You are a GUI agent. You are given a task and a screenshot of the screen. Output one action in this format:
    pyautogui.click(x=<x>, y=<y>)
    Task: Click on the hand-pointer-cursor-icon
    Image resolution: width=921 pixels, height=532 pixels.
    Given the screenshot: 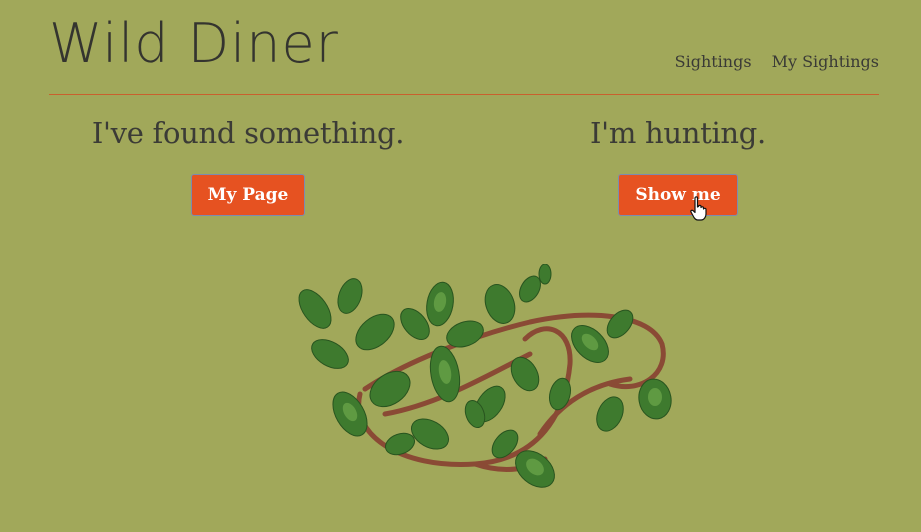 What is the action you would take?
    pyautogui.click(x=698, y=208)
    